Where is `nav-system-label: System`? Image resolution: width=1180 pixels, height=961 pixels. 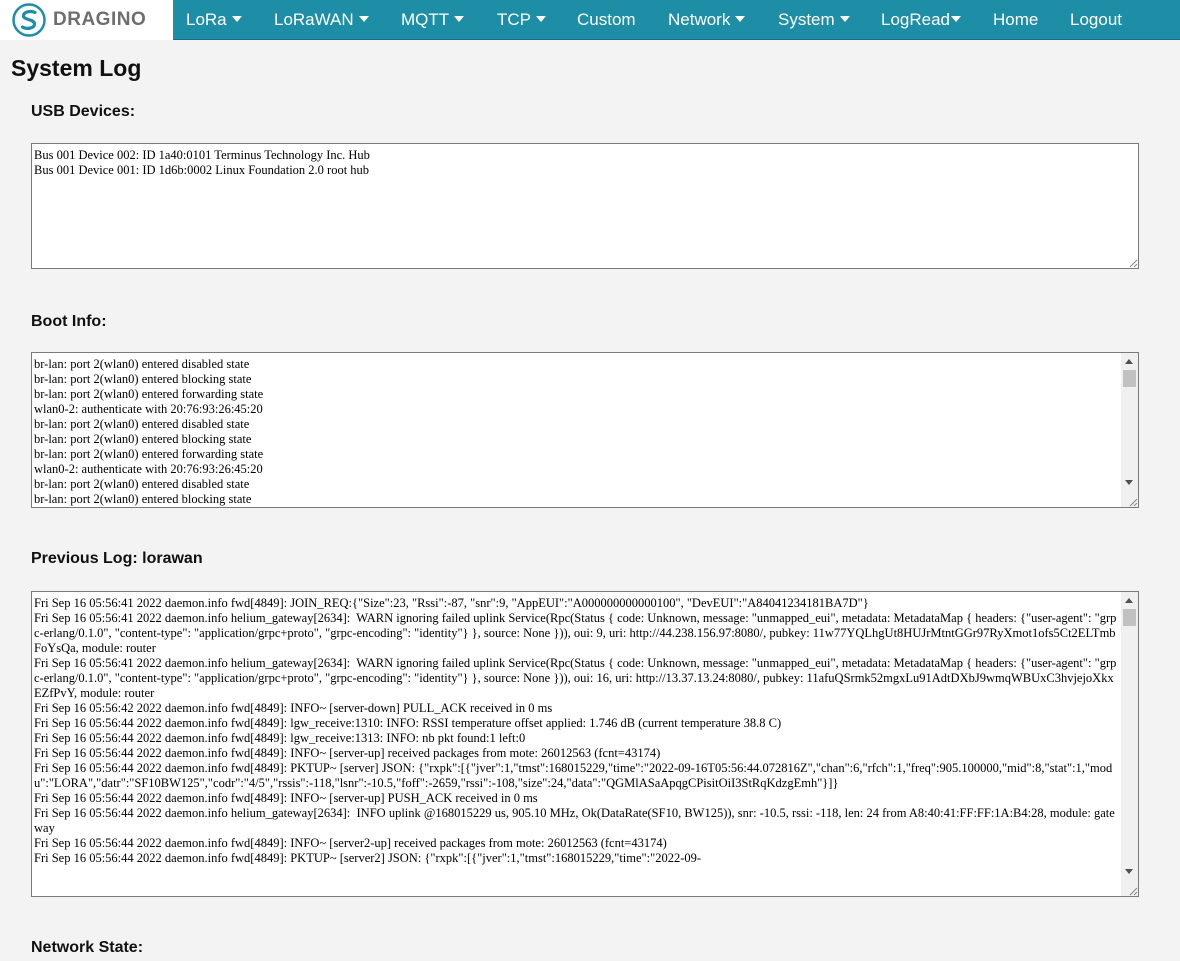 nav-system-label: System is located at coordinates (806, 19).